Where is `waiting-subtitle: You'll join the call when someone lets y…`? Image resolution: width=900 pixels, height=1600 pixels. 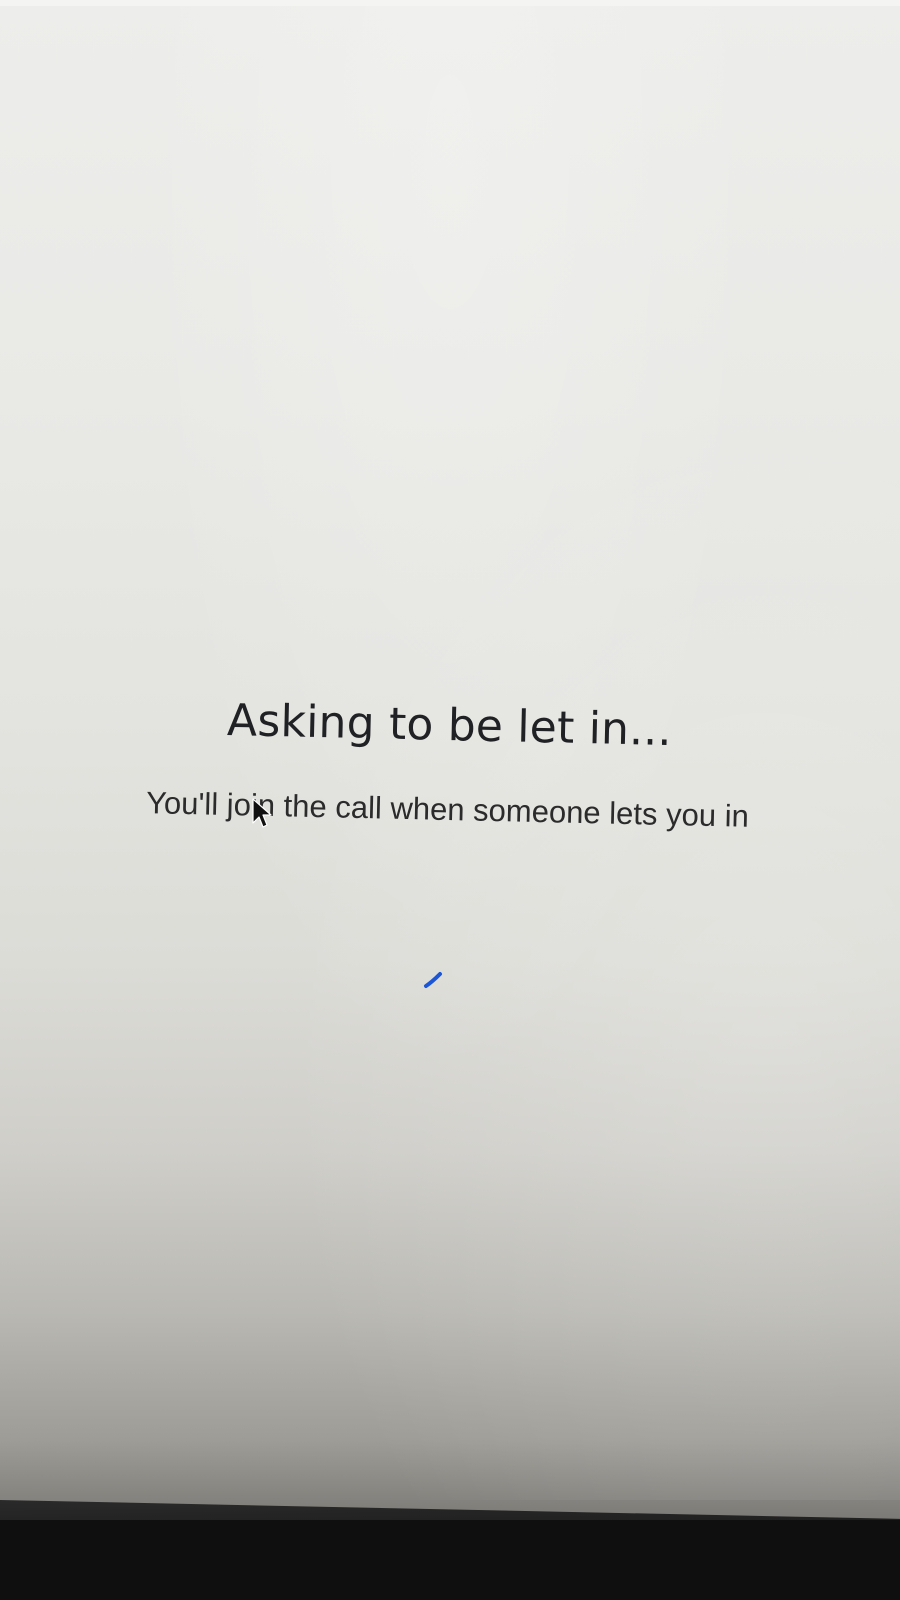
waiting-subtitle: You'll join the call when someone lets y… is located at coordinates (447, 809).